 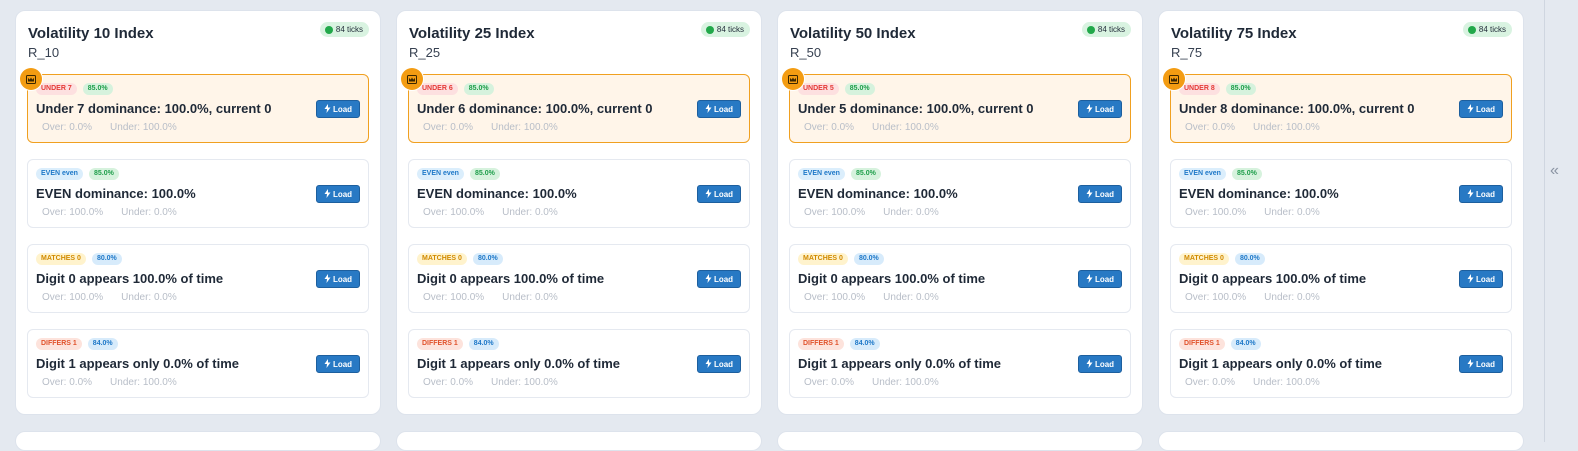 What do you see at coordinates (899, 363) in the screenshot?
I see `signal-description: Digit 1 appears only 0.0% of time` at bounding box center [899, 363].